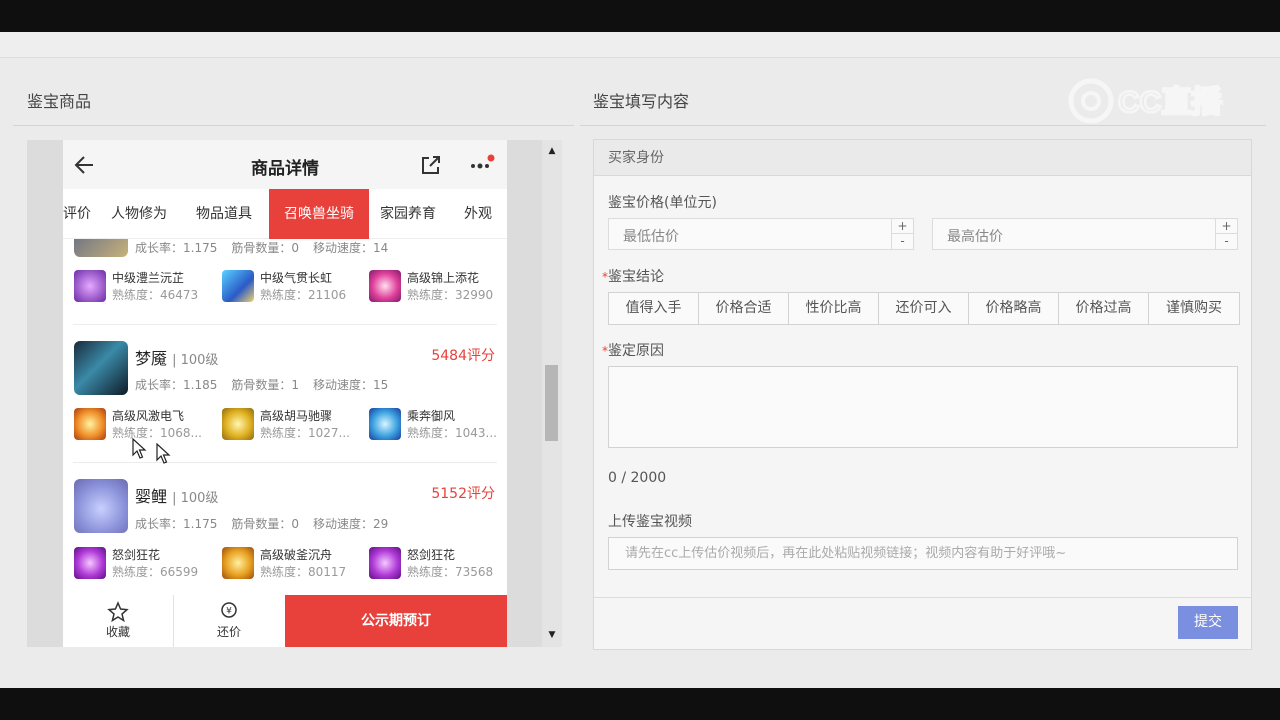  What do you see at coordinates (552, 151) in the screenshot?
I see `scroll-up-arrow-icon: ▲` at bounding box center [552, 151].